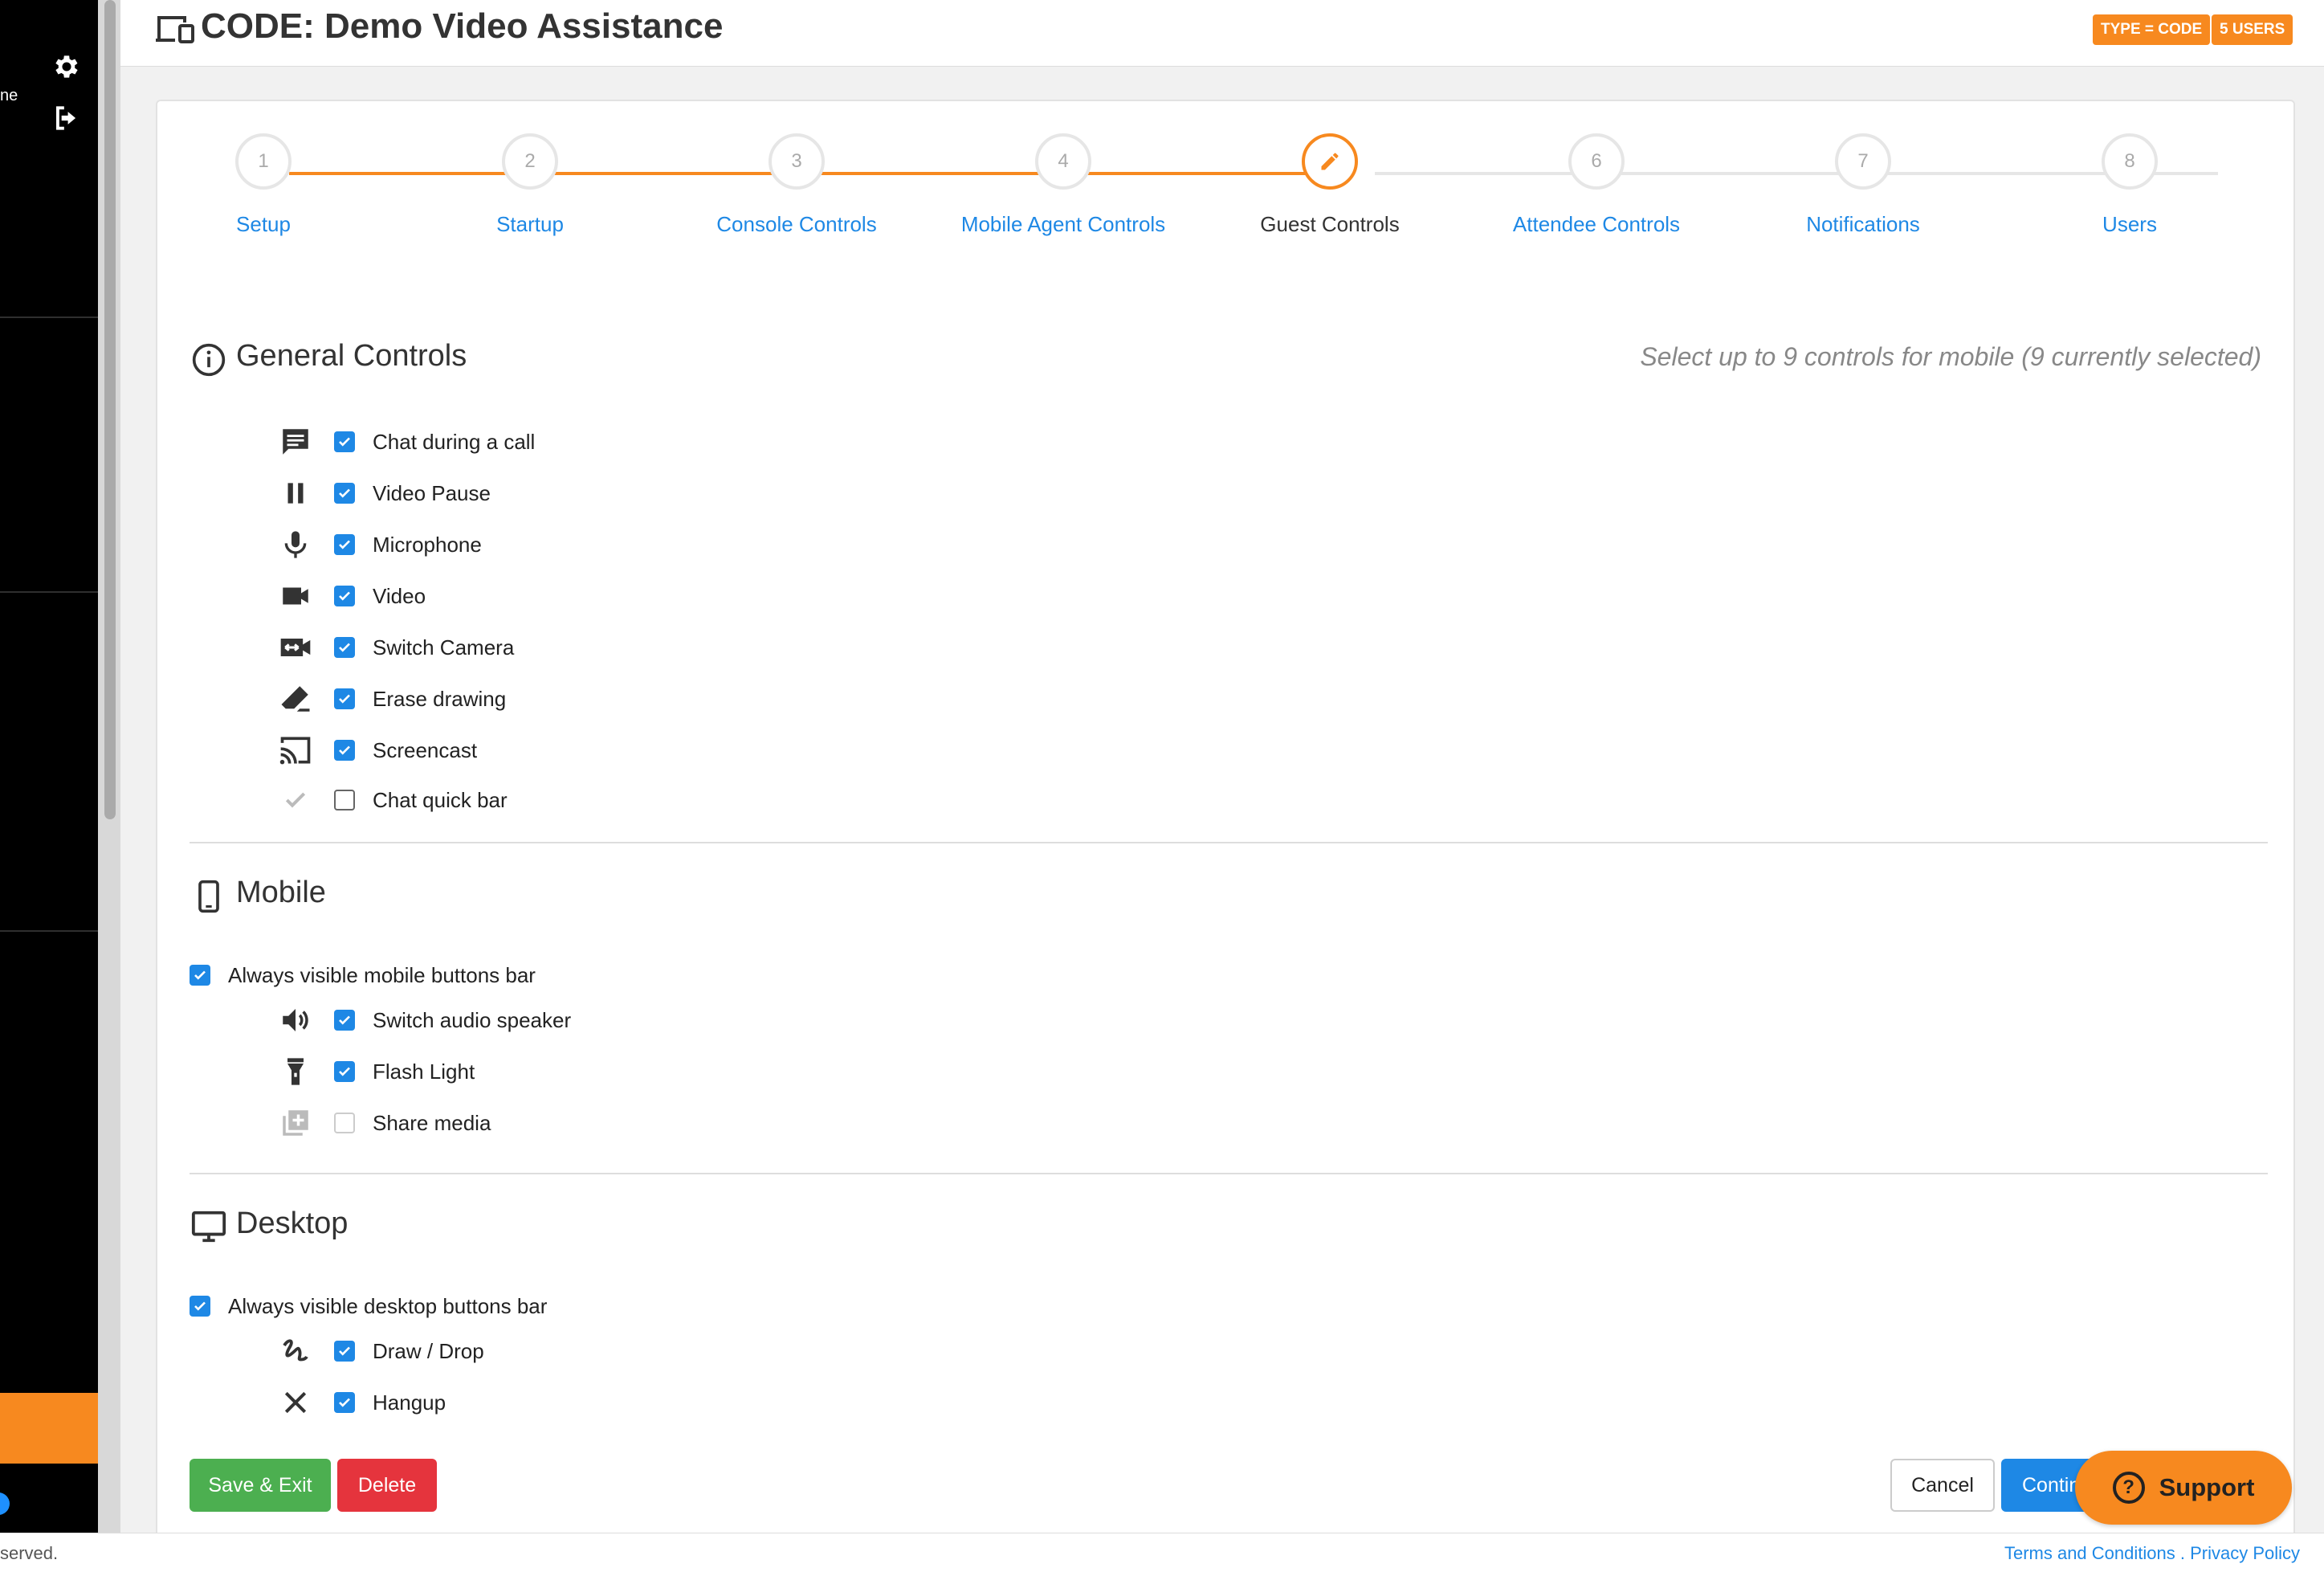 The image size is (2324, 1572). I want to click on step-current-circle, so click(1330, 161).